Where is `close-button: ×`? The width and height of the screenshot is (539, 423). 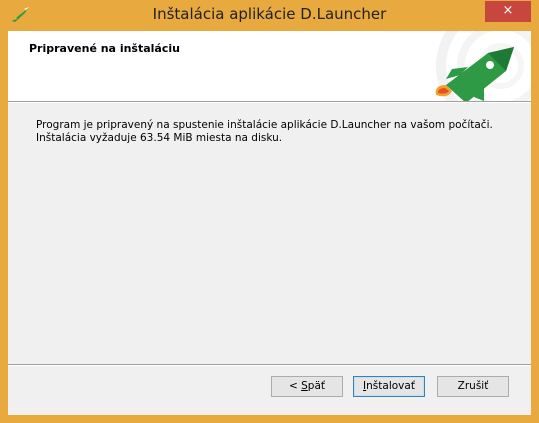 close-button: × is located at coordinates (508, 11).